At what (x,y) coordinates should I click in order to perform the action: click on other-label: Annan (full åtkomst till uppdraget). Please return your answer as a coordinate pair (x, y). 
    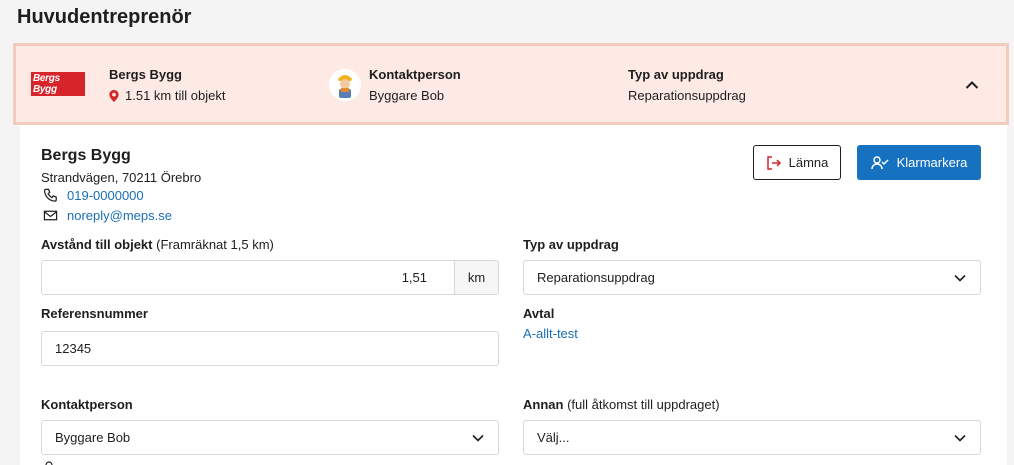
    Looking at the image, I should click on (621, 404).